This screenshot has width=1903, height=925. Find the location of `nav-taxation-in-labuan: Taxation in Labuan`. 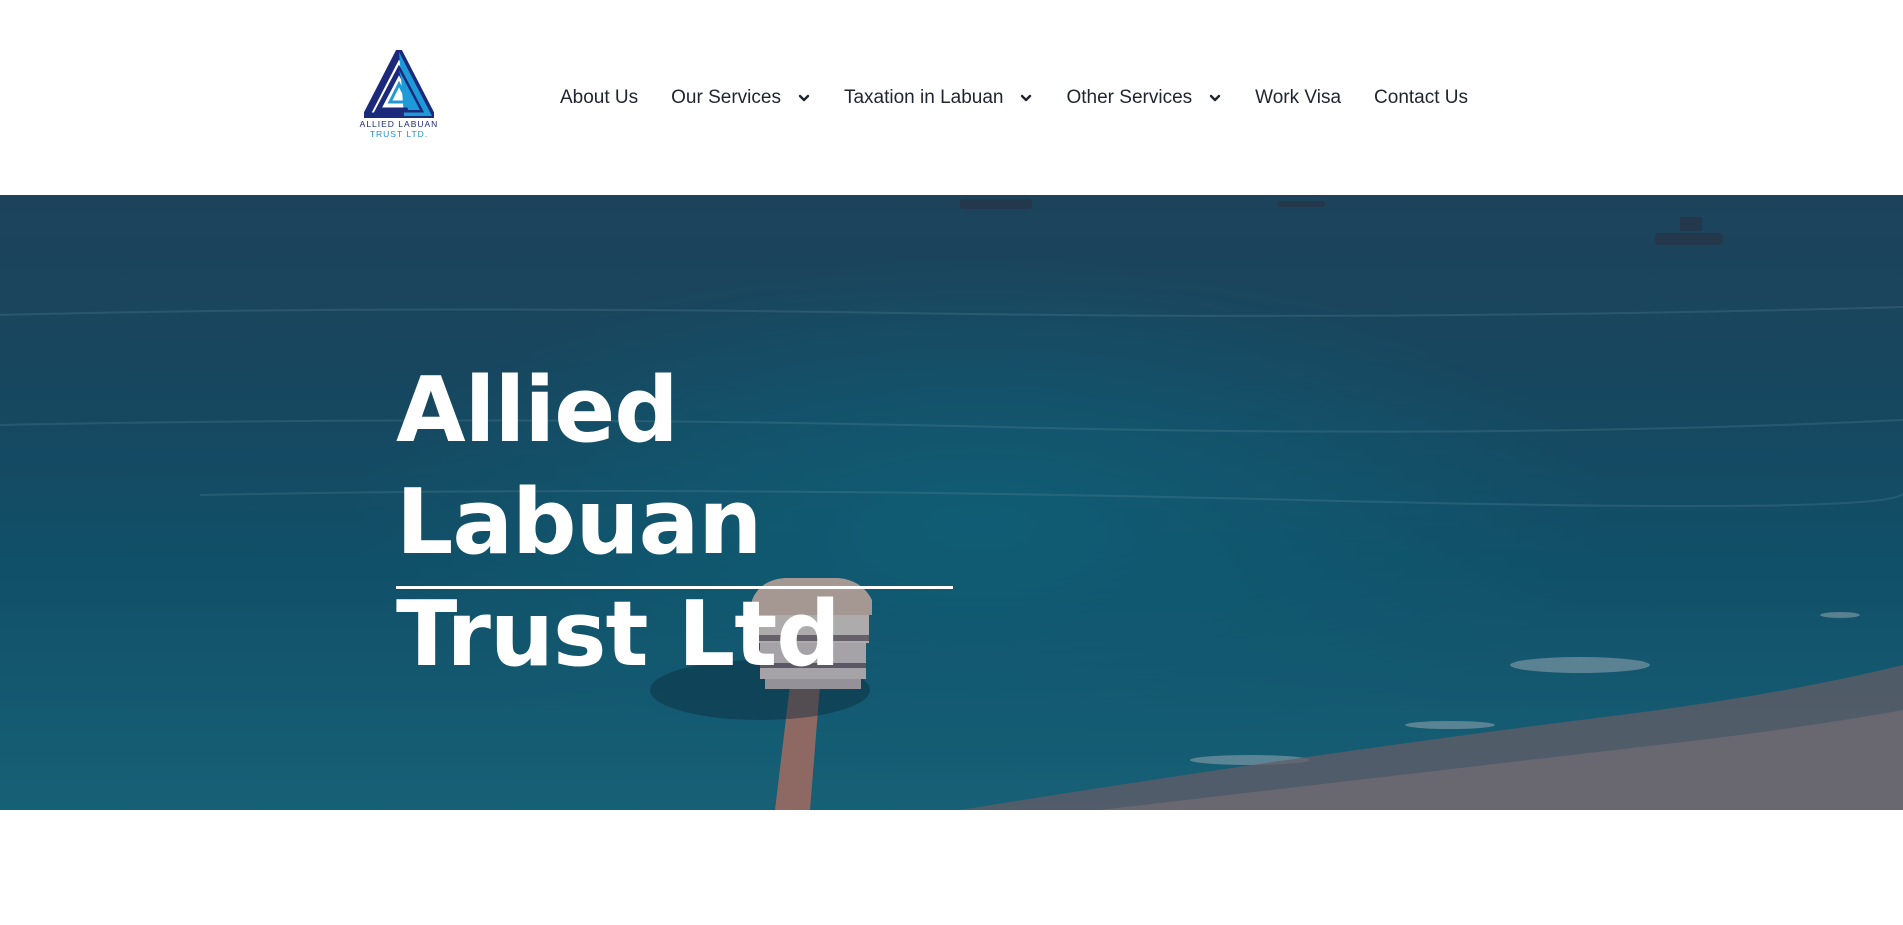

nav-taxation-in-labuan: Taxation in Labuan is located at coordinates (939, 98).